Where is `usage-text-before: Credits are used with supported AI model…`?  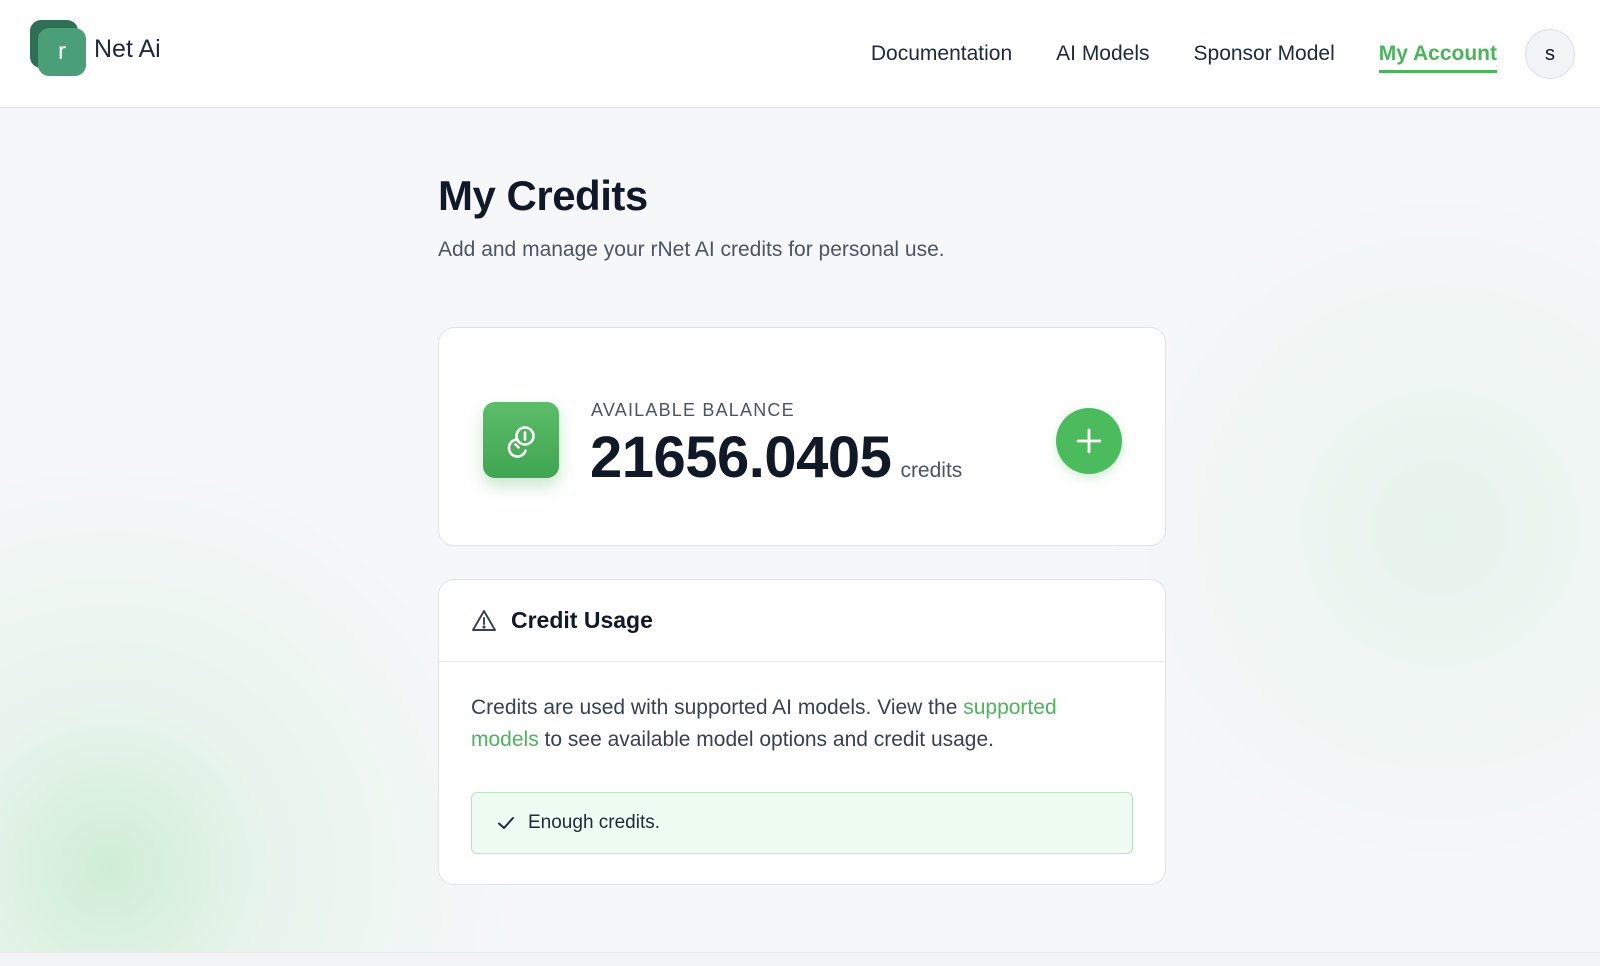
usage-text-before: Credits are used with supported AI model… is located at coordinates (717, 707).